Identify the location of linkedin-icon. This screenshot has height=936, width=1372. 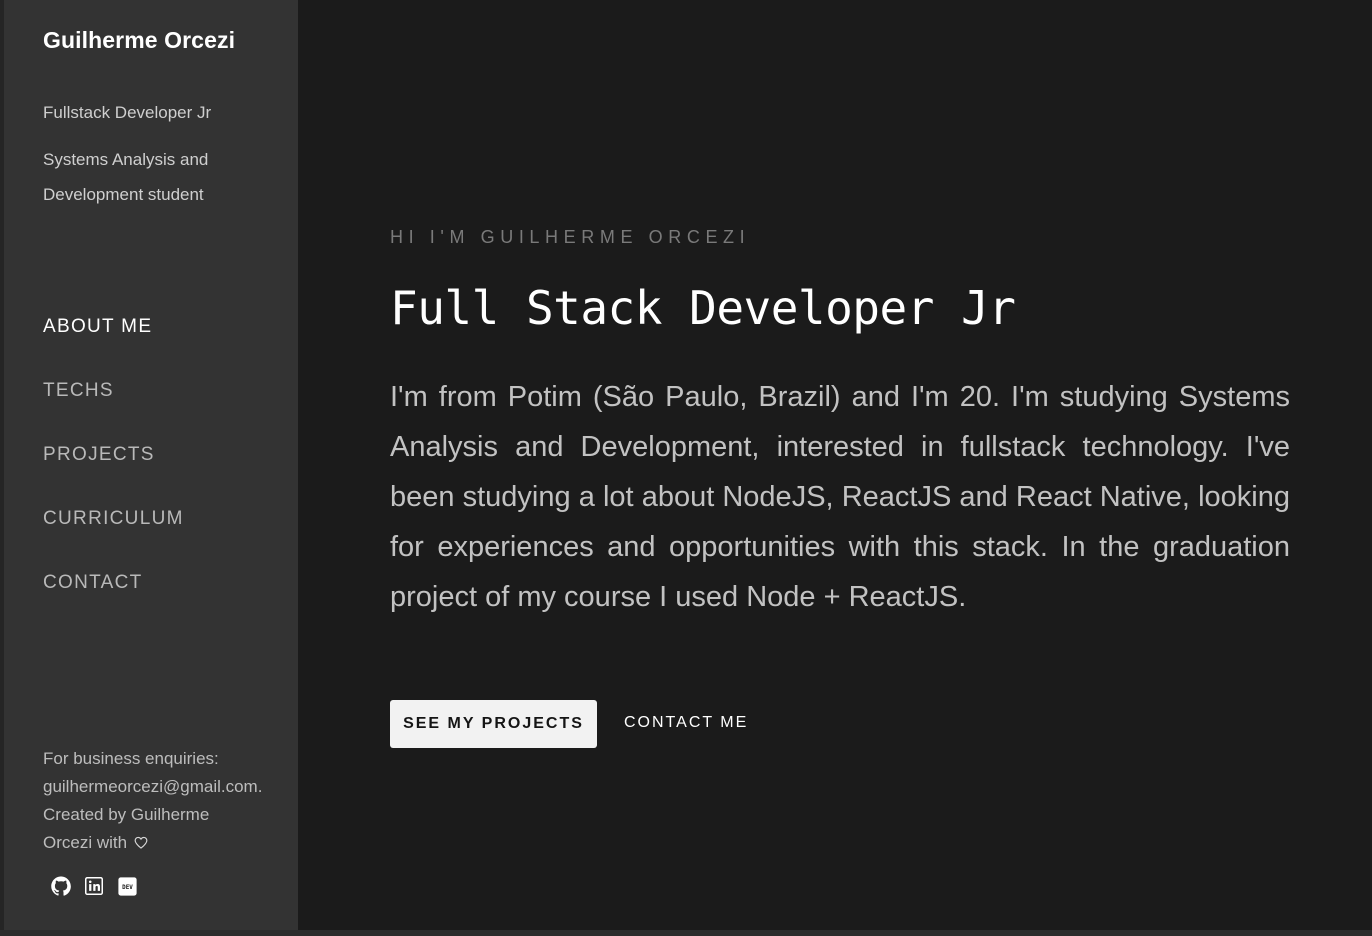
(94, 886).